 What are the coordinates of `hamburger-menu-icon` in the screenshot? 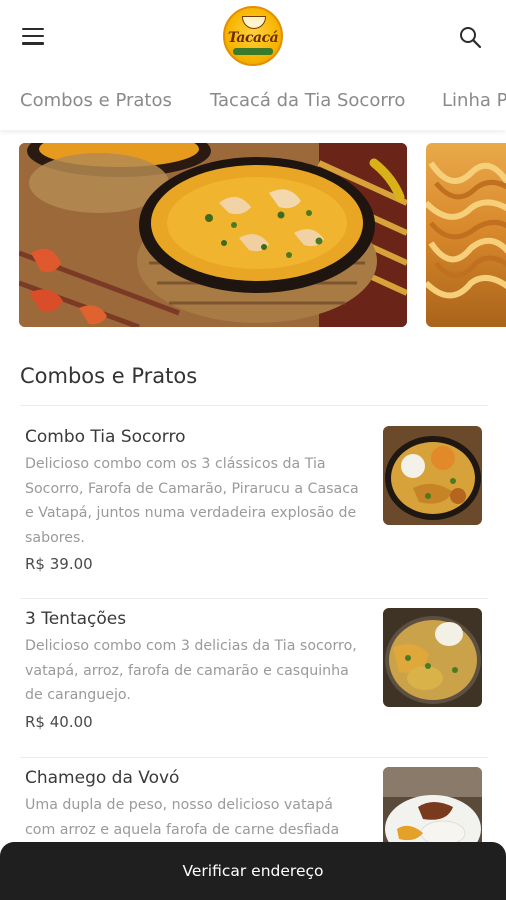 It's located at (34, 37).